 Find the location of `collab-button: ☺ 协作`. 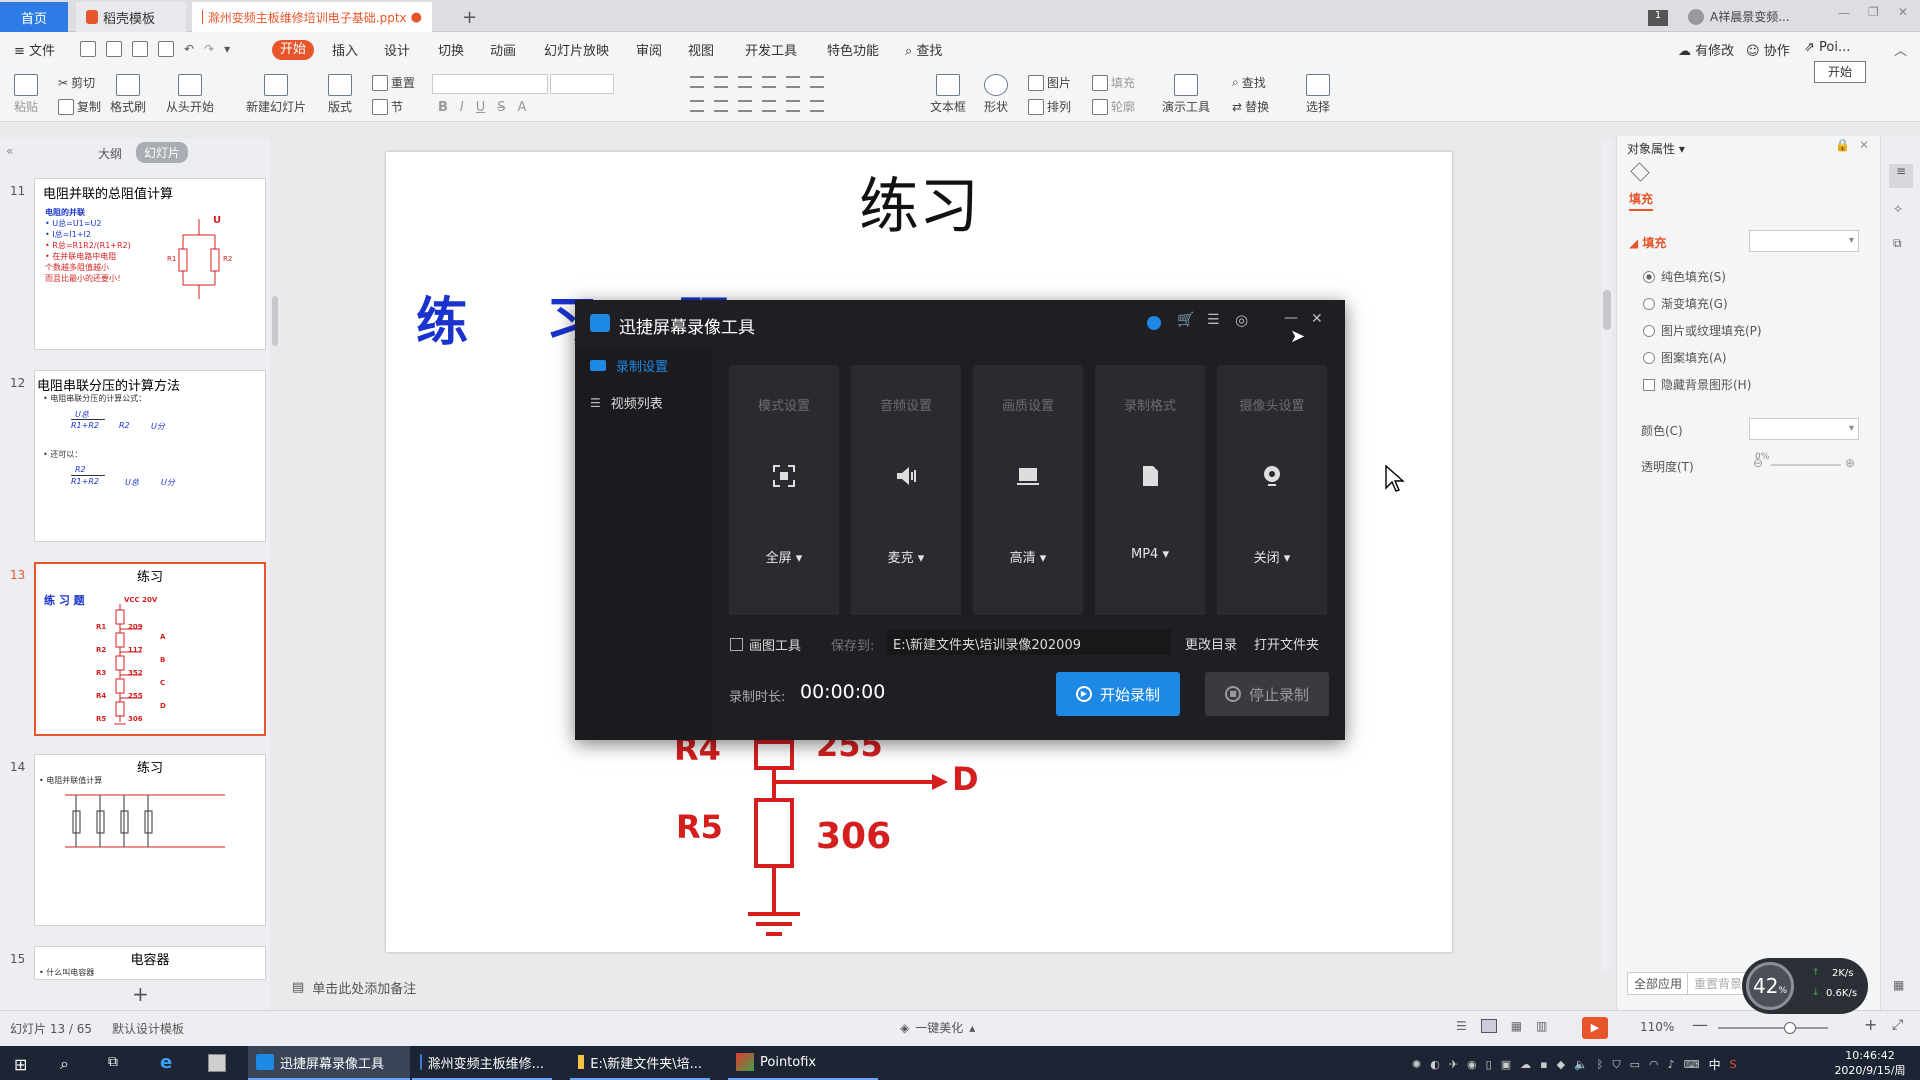

collab-button: ☺ 协作 is located at coordinates (1768, 49).